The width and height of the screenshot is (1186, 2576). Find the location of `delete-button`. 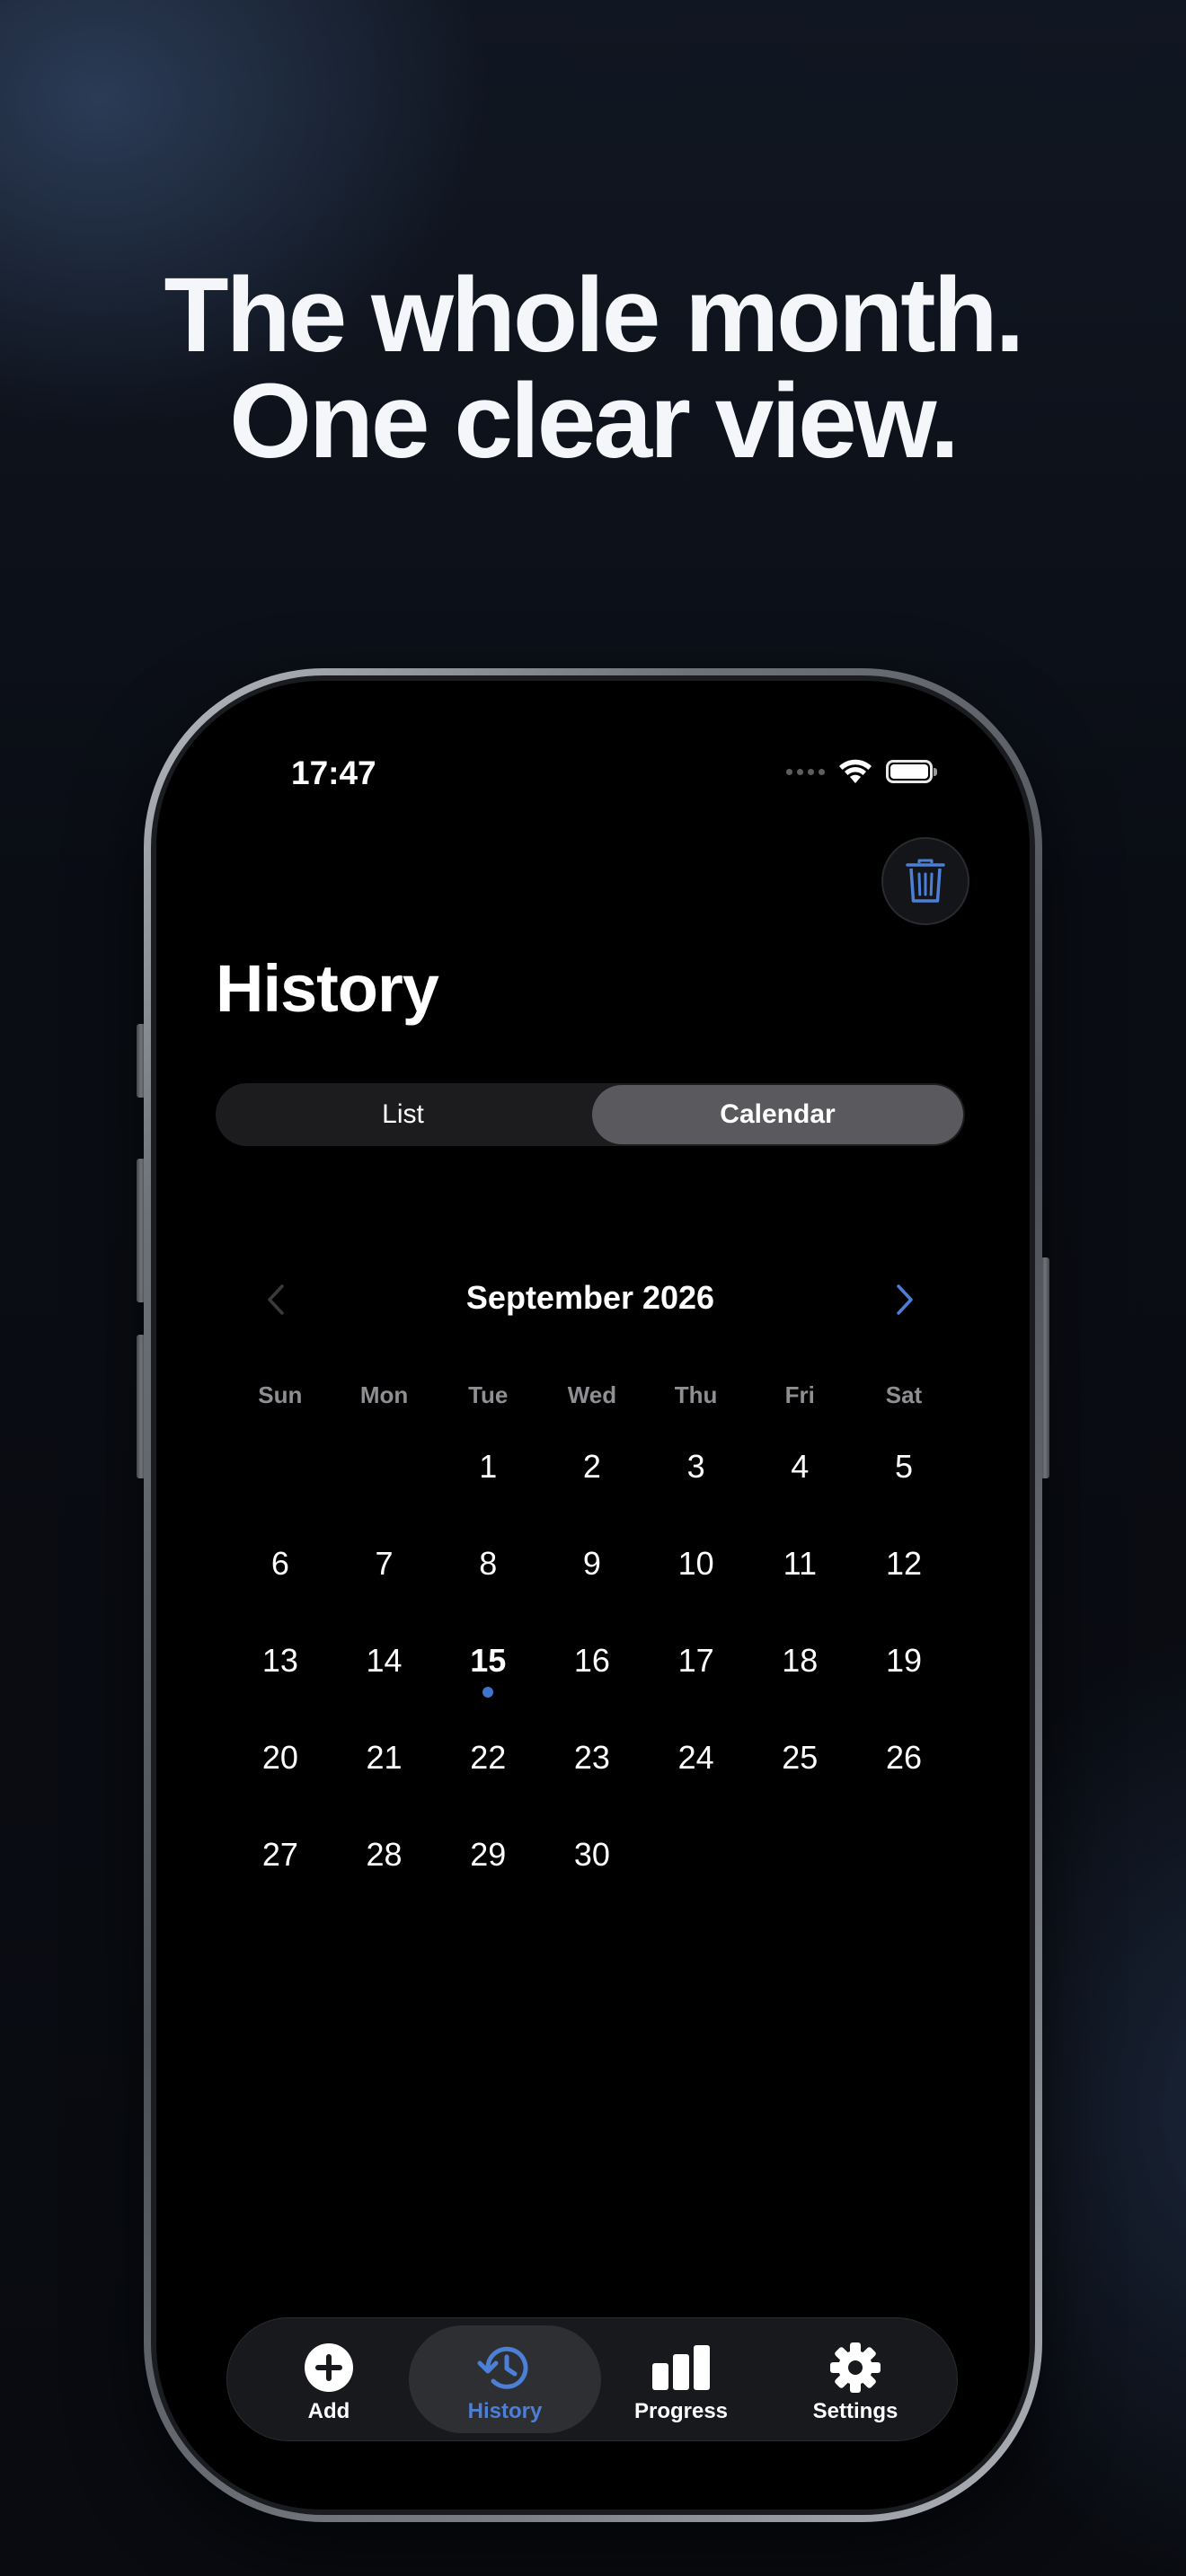

delete-button is located at coordinates (925, 881).